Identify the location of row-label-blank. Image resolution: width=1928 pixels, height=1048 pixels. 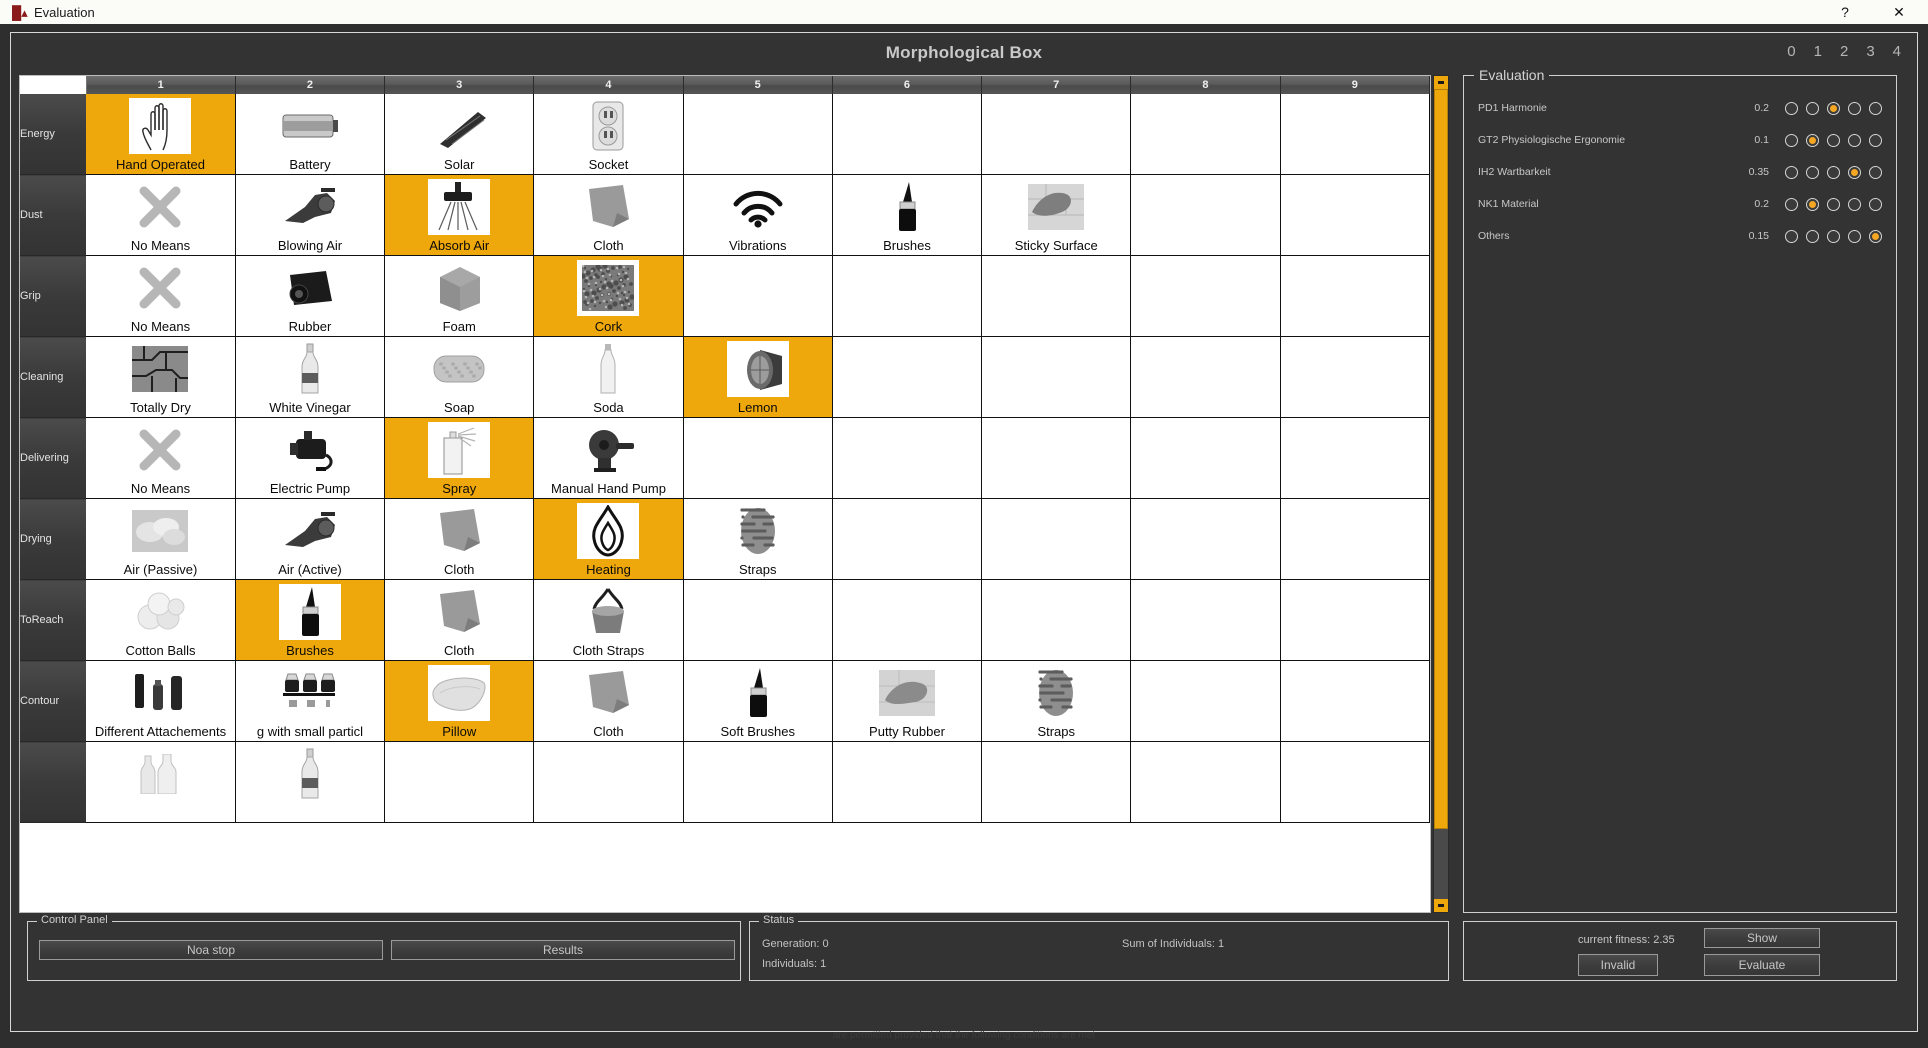
(53, 782).